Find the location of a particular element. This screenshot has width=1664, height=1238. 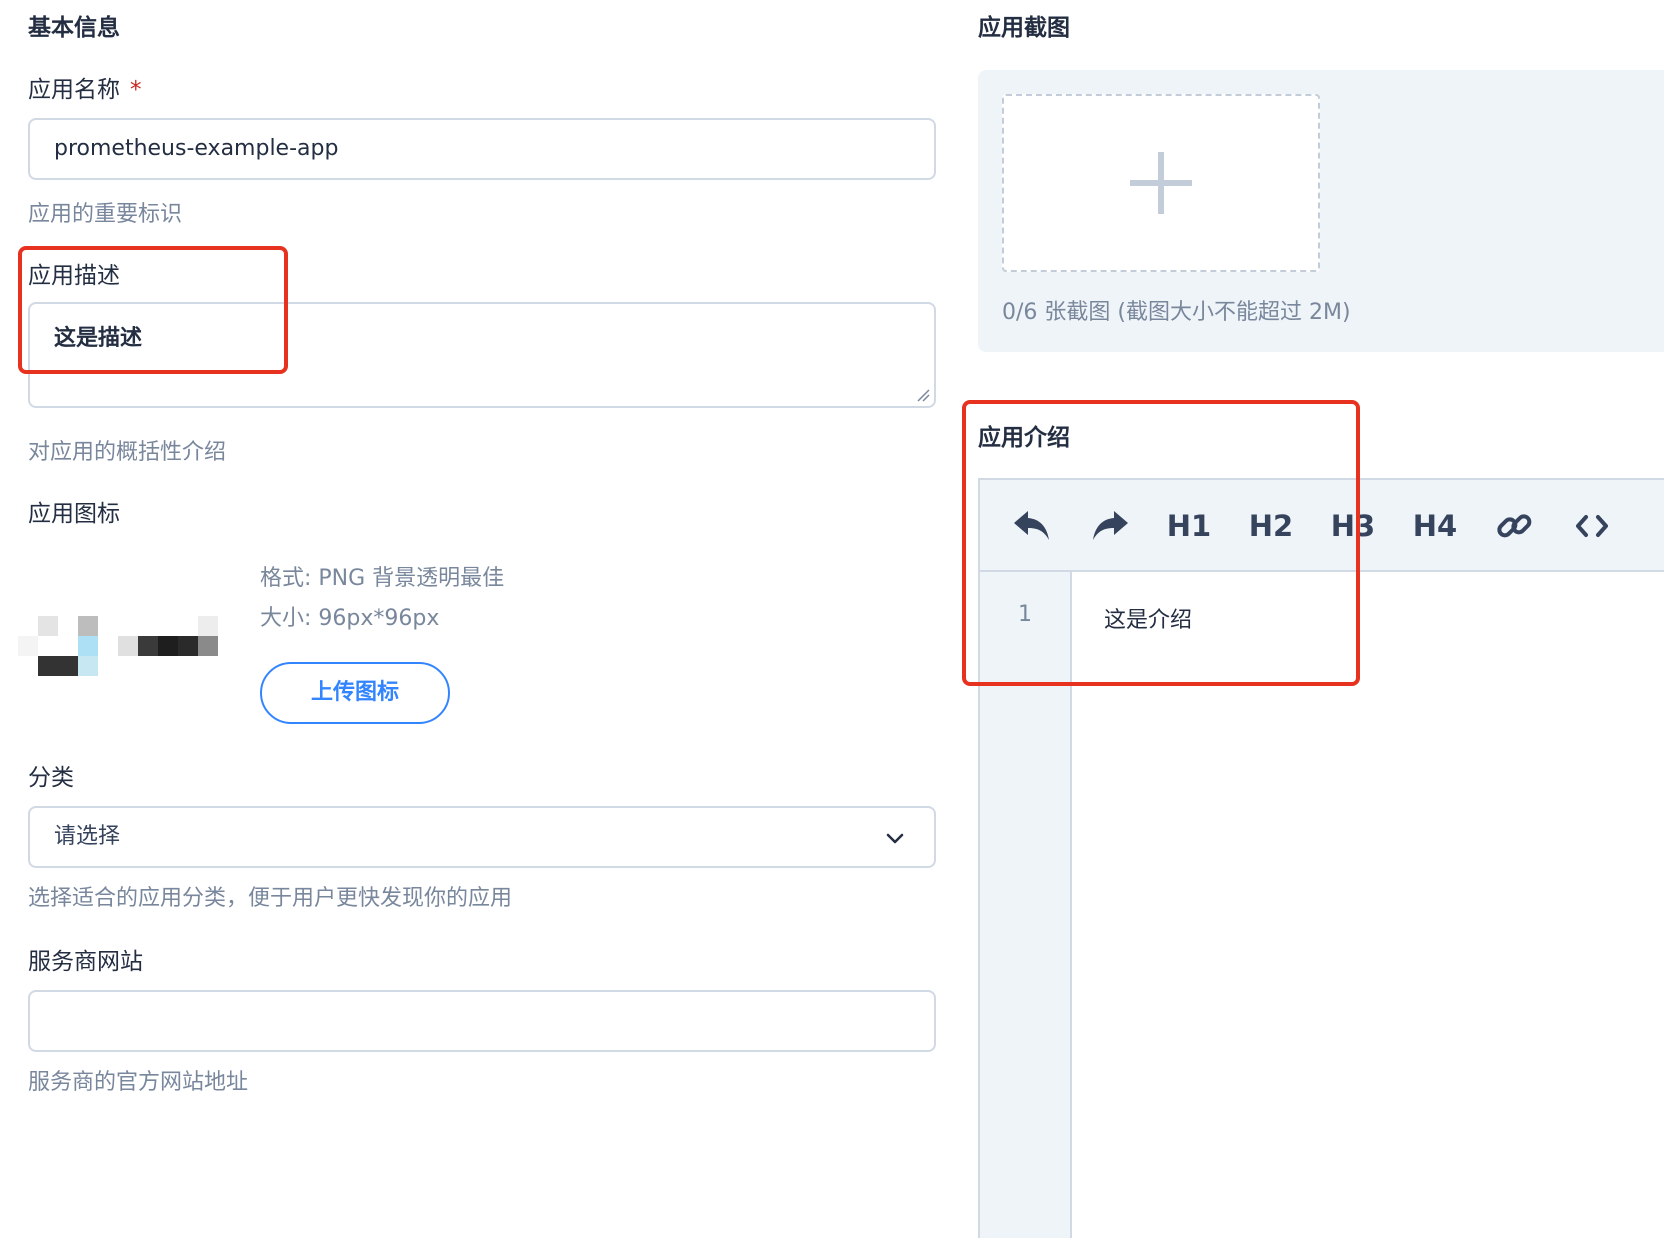

app-name-input: prometheus-example-app is located at coordinates (482, 149).